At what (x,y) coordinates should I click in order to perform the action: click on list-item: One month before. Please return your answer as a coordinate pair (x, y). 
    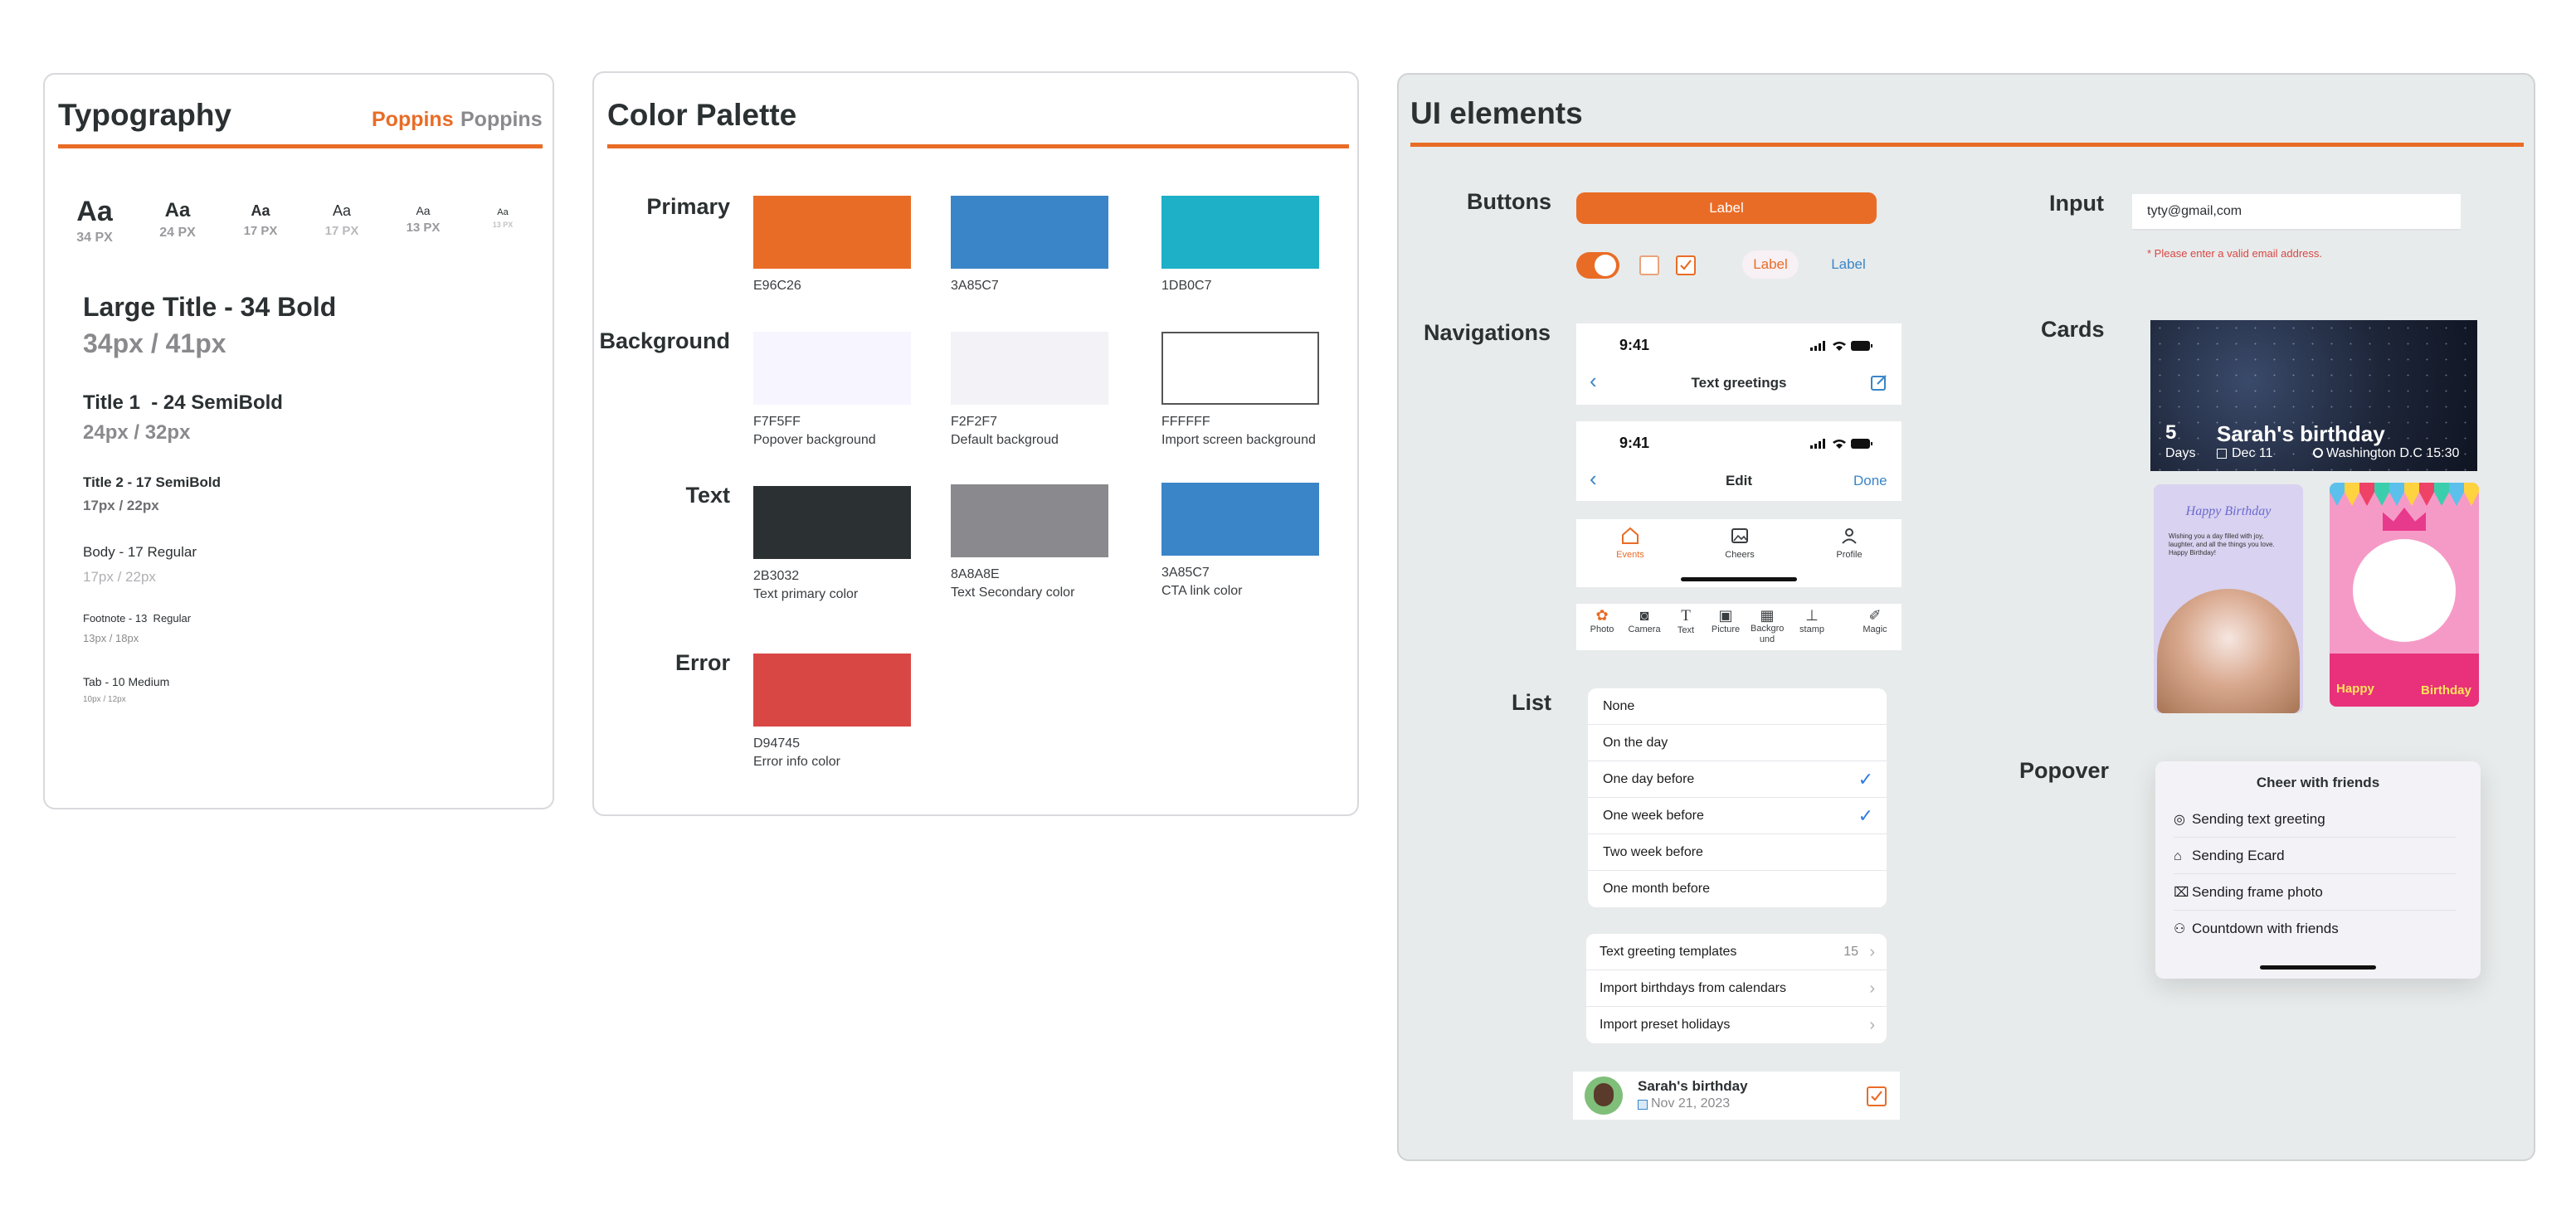
    Looking at the image, I should click on (1737, 889).